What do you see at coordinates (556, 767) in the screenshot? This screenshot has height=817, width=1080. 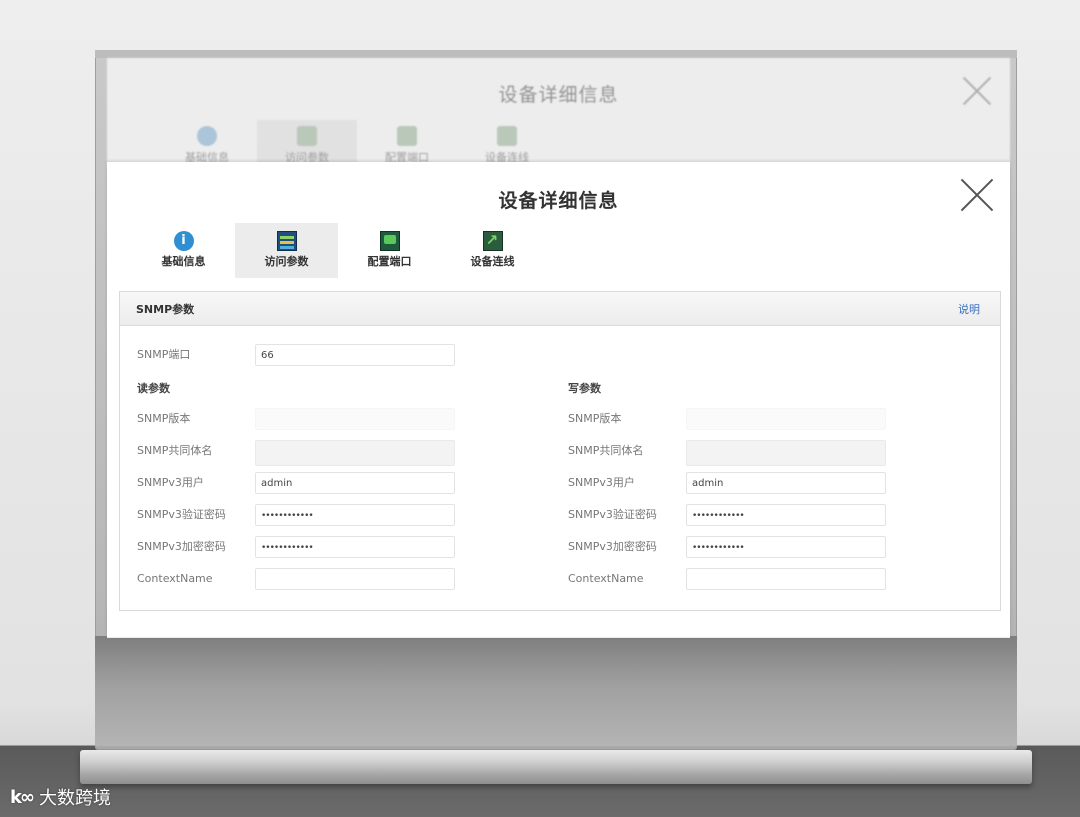 I see `display-base` at bounding box center [556, 767].